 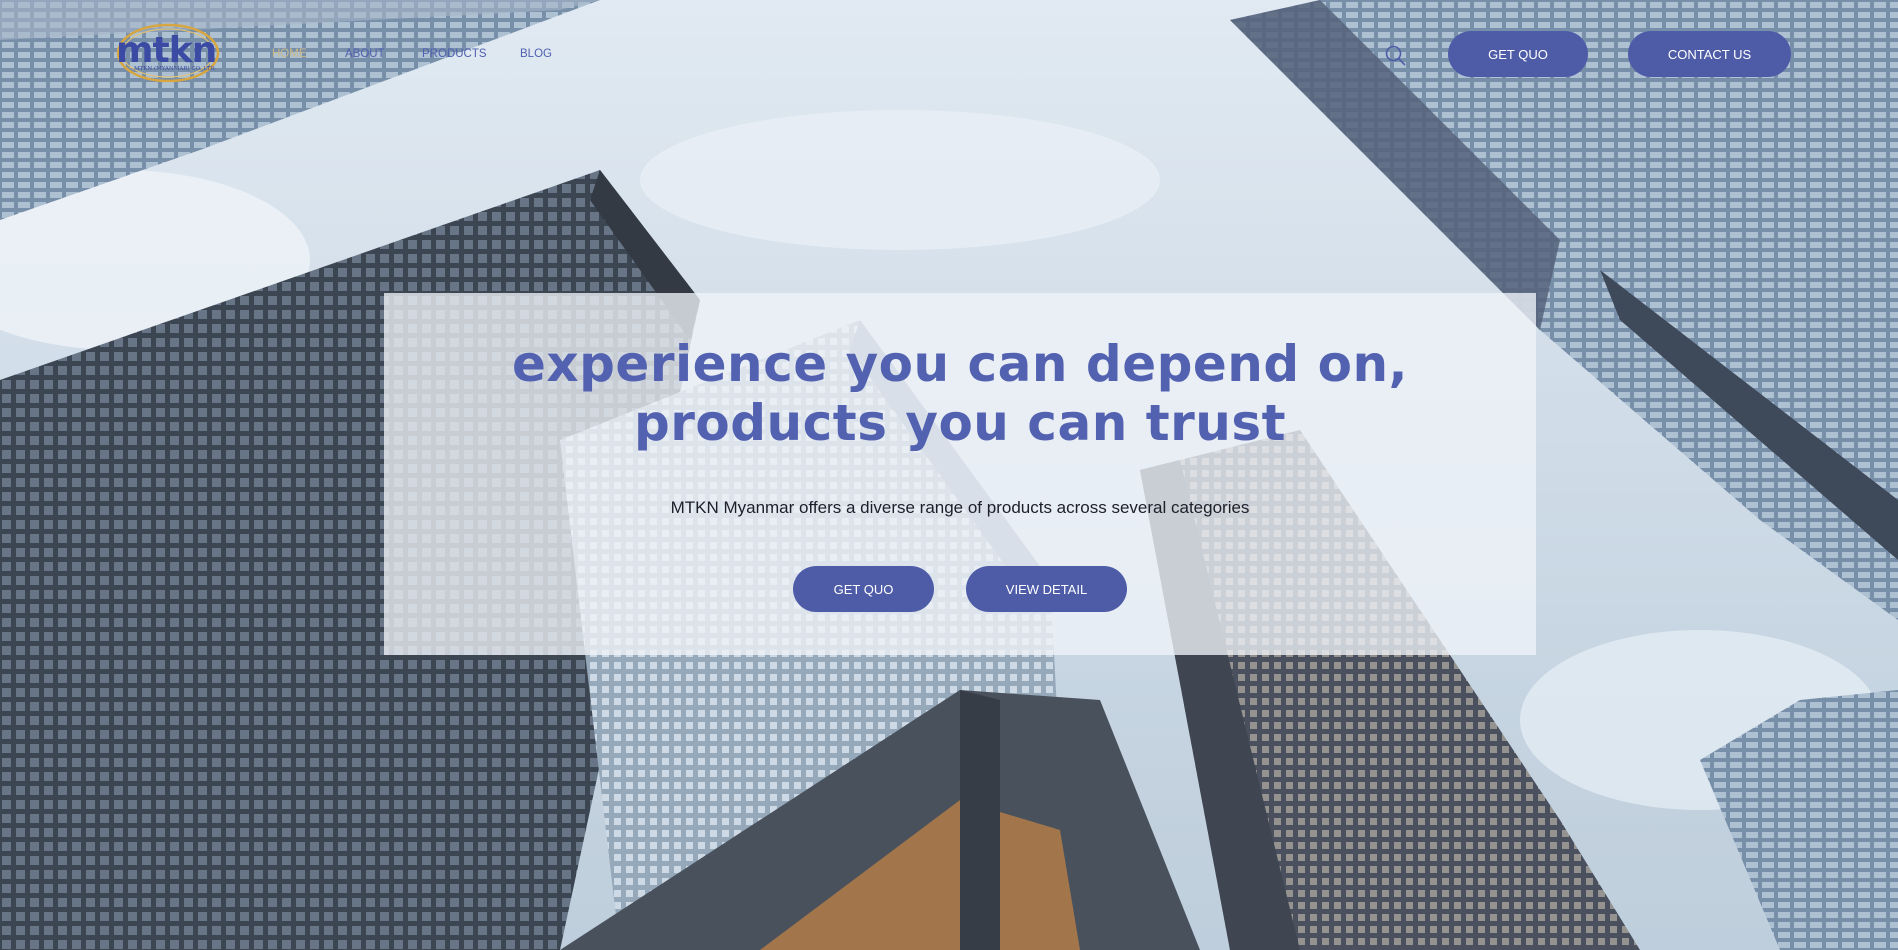 What do you see at coordinates (960, 423) in the screenshot?
I see `hero-title-line-2: products you can trust` at bounding box center [960, 423].